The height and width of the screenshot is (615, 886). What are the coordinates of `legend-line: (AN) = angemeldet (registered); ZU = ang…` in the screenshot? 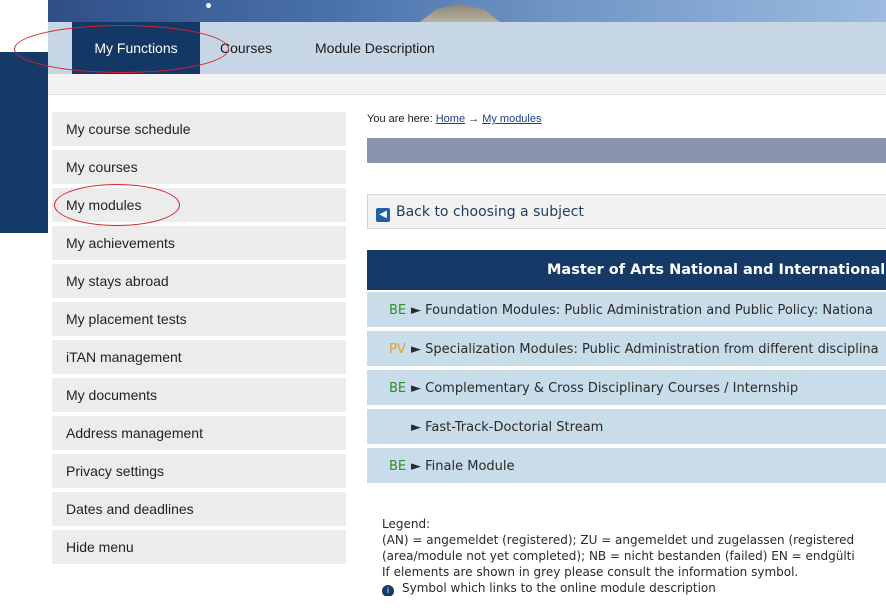 It's located at (618, 540).